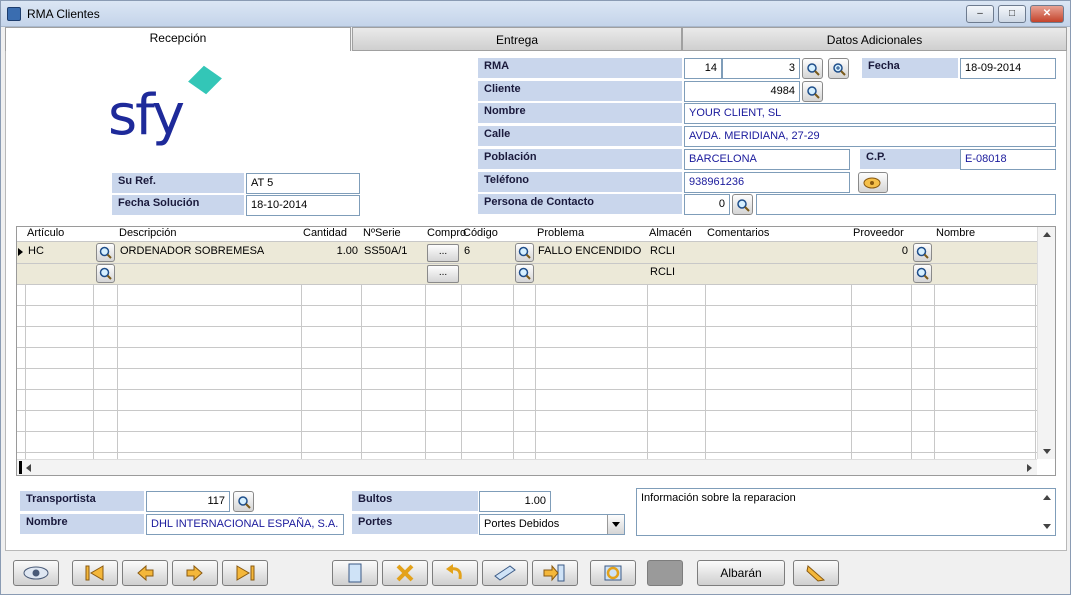 This screenshot has height=595, width=1071. I want to click on delete-icon, so click(405, 573).